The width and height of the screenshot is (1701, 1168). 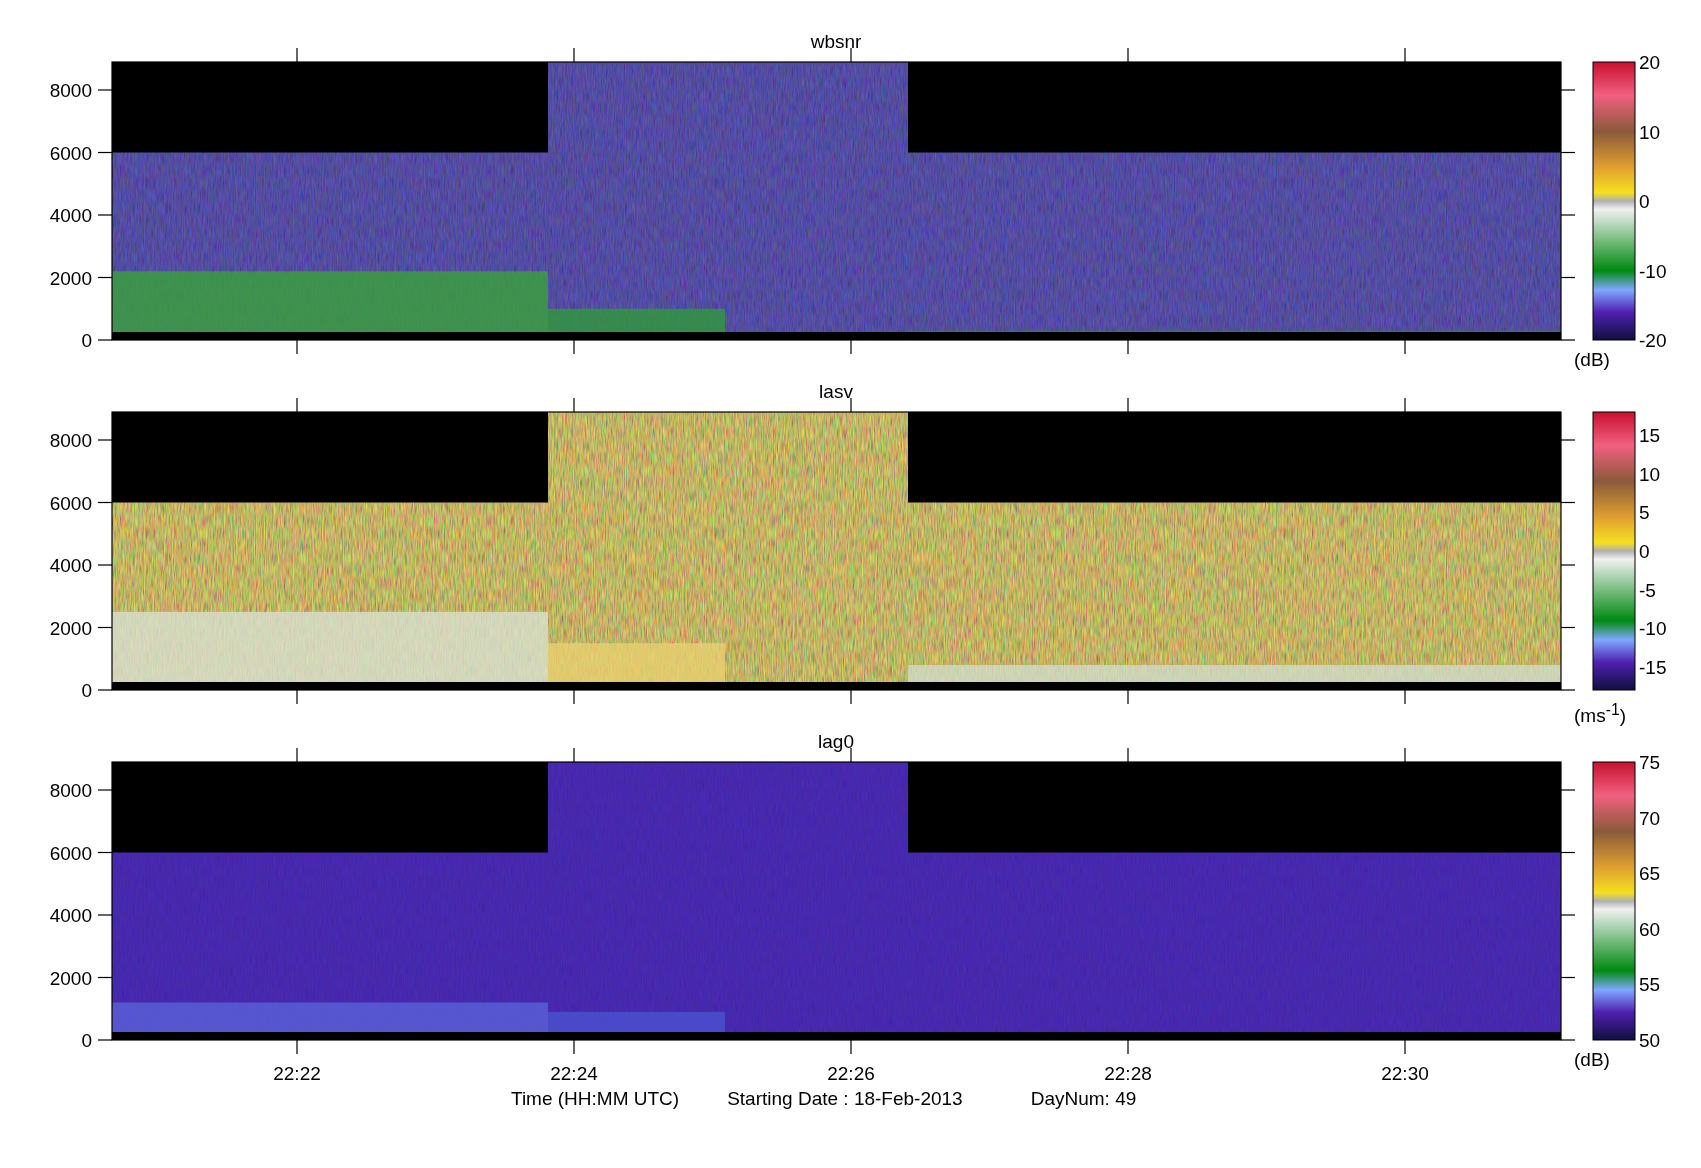 I want to click on colorbar-label: -5, so click(x=1647, y=590).